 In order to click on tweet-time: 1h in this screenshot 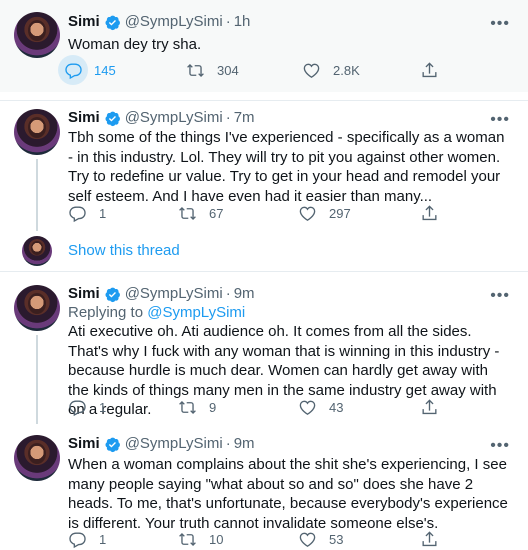, I will do `click(242, 22)`.